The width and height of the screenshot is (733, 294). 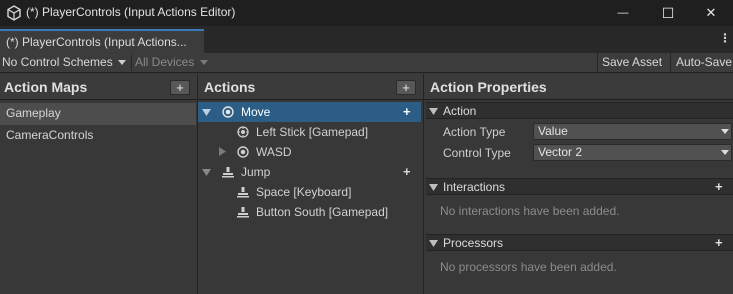 What do you see at coordinates (477, 153) in the screenshot?
I see `control-type-label: Control Type` at bounding box center [477, 153].